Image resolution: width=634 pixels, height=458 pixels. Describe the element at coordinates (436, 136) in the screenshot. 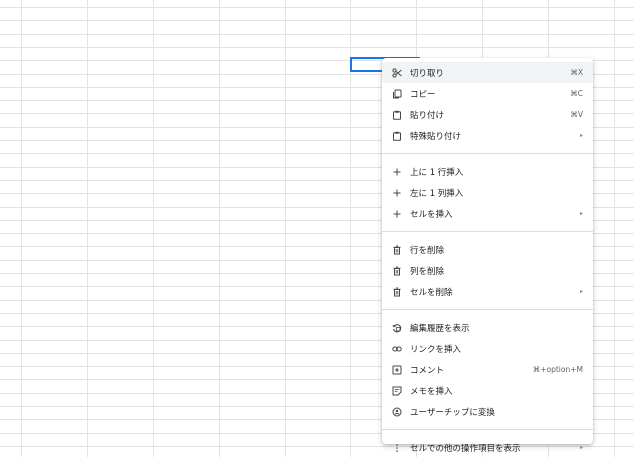

I see `menu-item-label: 特殊貼り付け` at that location.